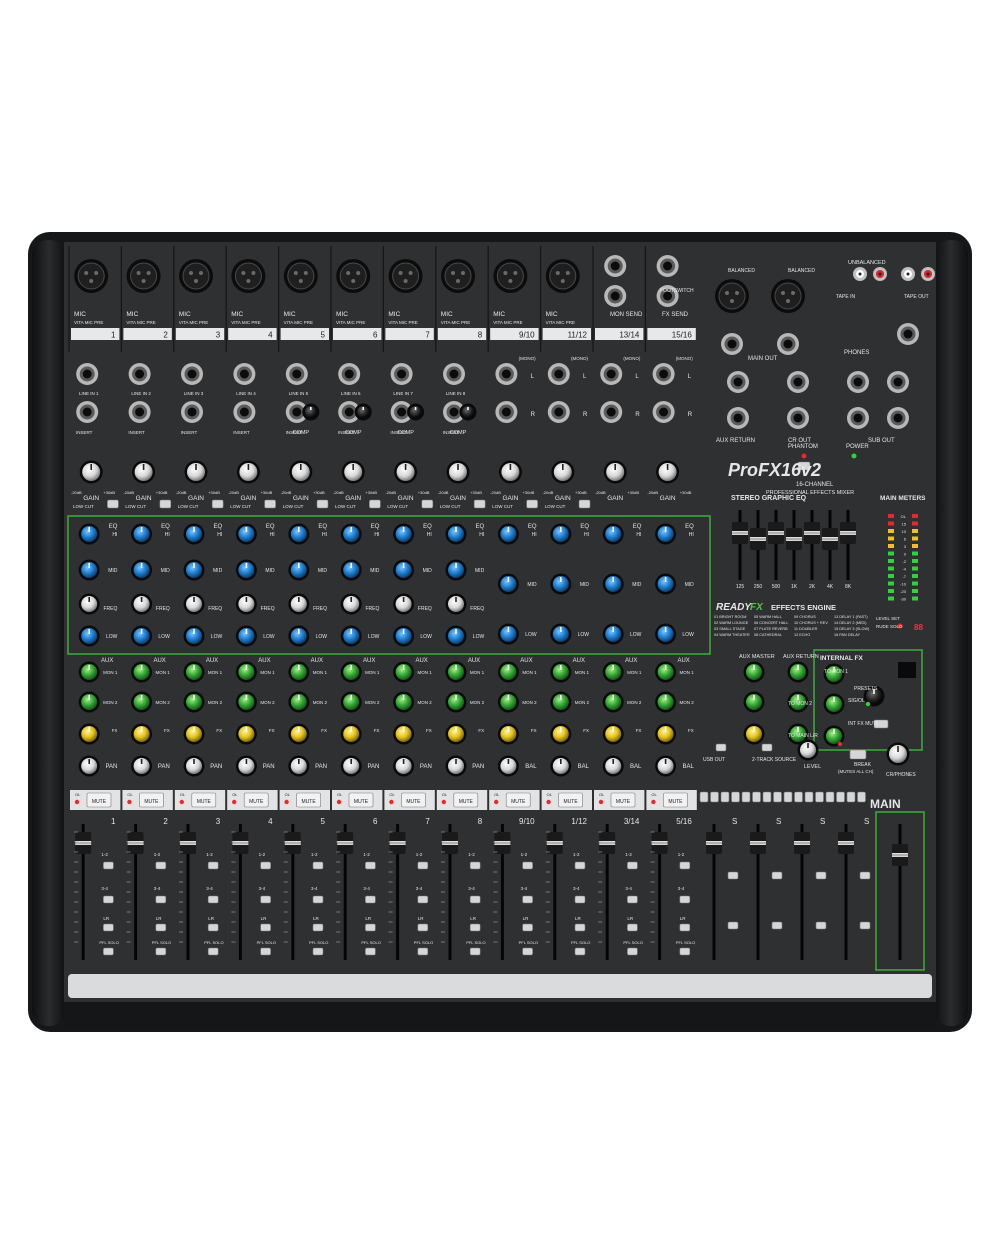 This screenshot has height=1250, width=1000. What do you see at coordinates (402, 374) in the screenshot?
I see `line-jack-1-hole` at bounding box center [402, 374].